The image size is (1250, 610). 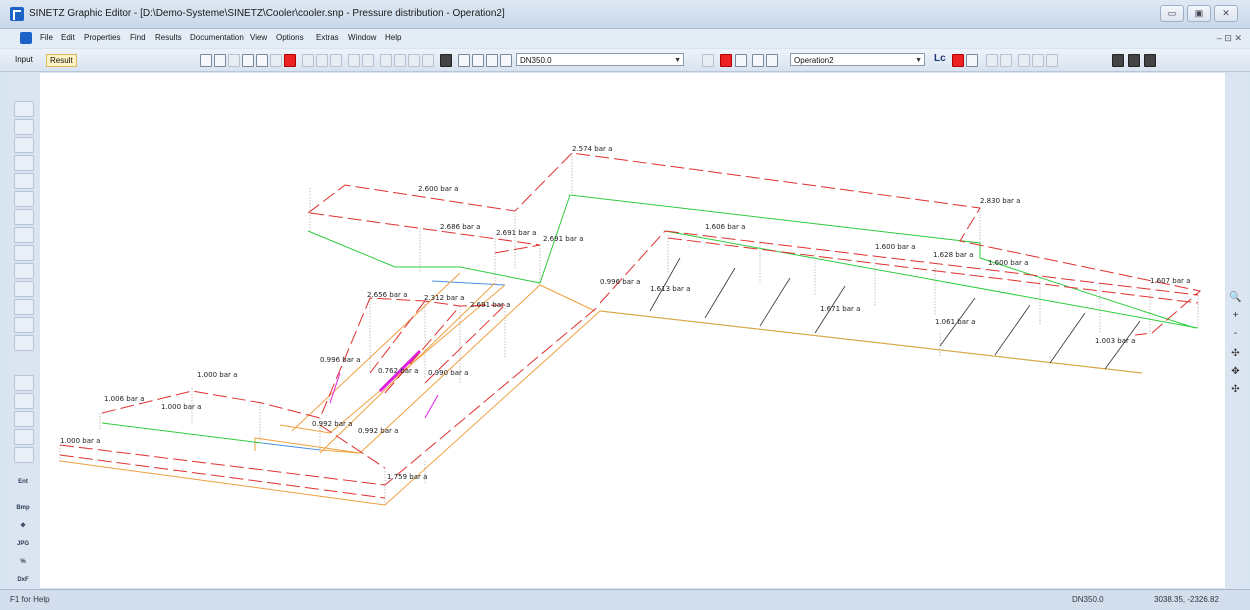 I want to click on pressure-label: 2.830 bar a, so click(x=1000, y=201).